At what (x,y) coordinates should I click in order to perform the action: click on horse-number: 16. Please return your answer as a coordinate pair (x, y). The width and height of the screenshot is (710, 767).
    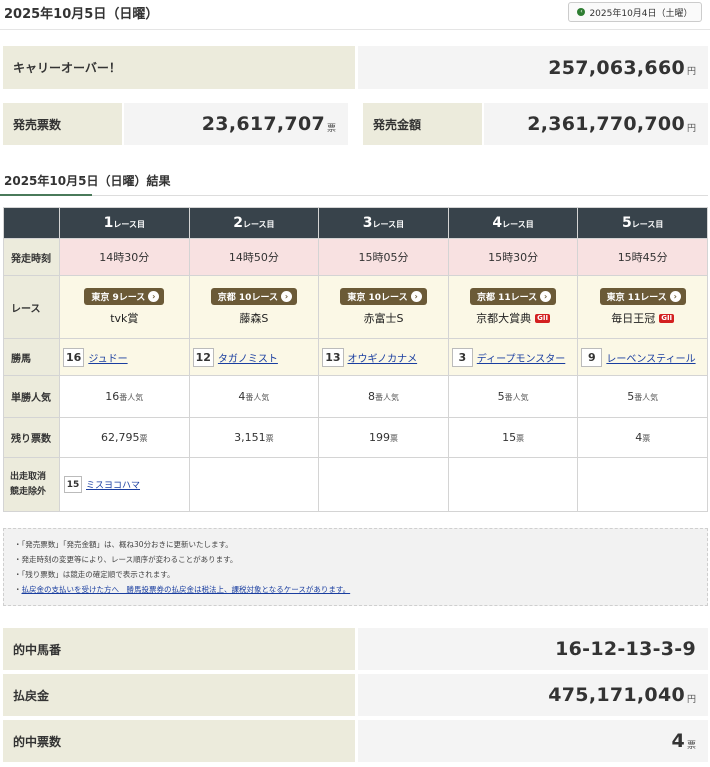
    Looking at the image, I should click on (74, 357).